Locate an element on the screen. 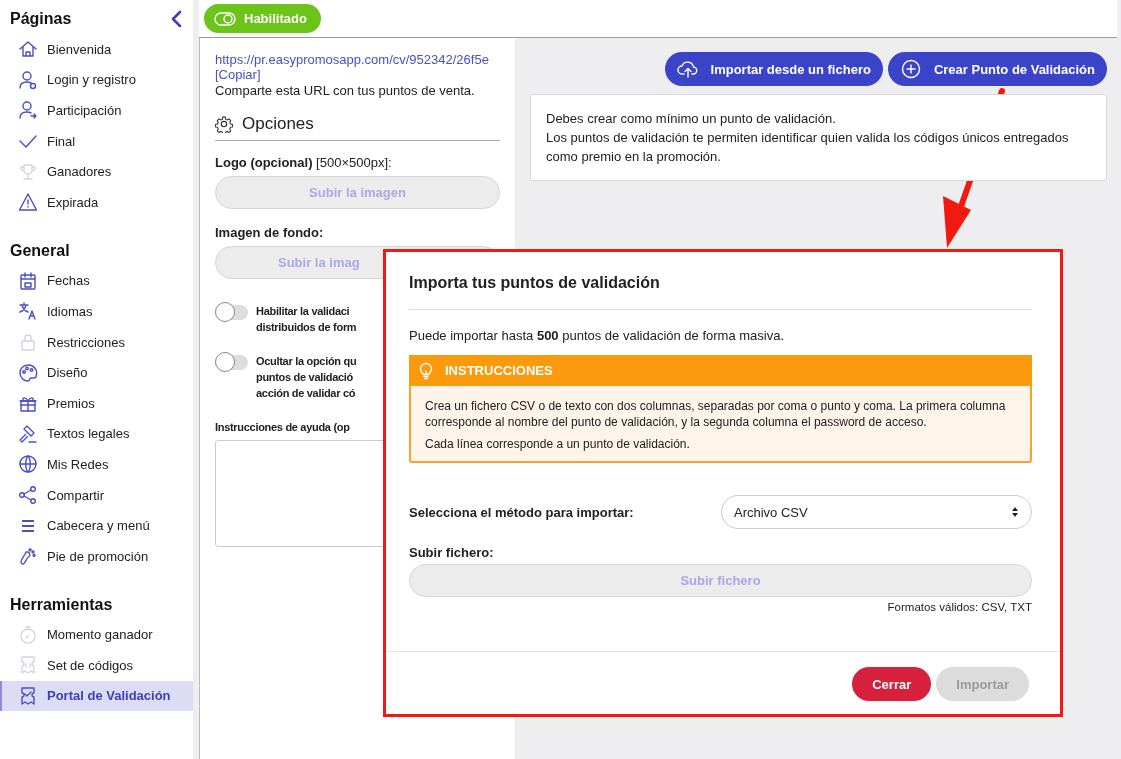  intro-text: Puede importar hasta 500 puntos de validación de forma masiva. is located at coordinates (597, 335).